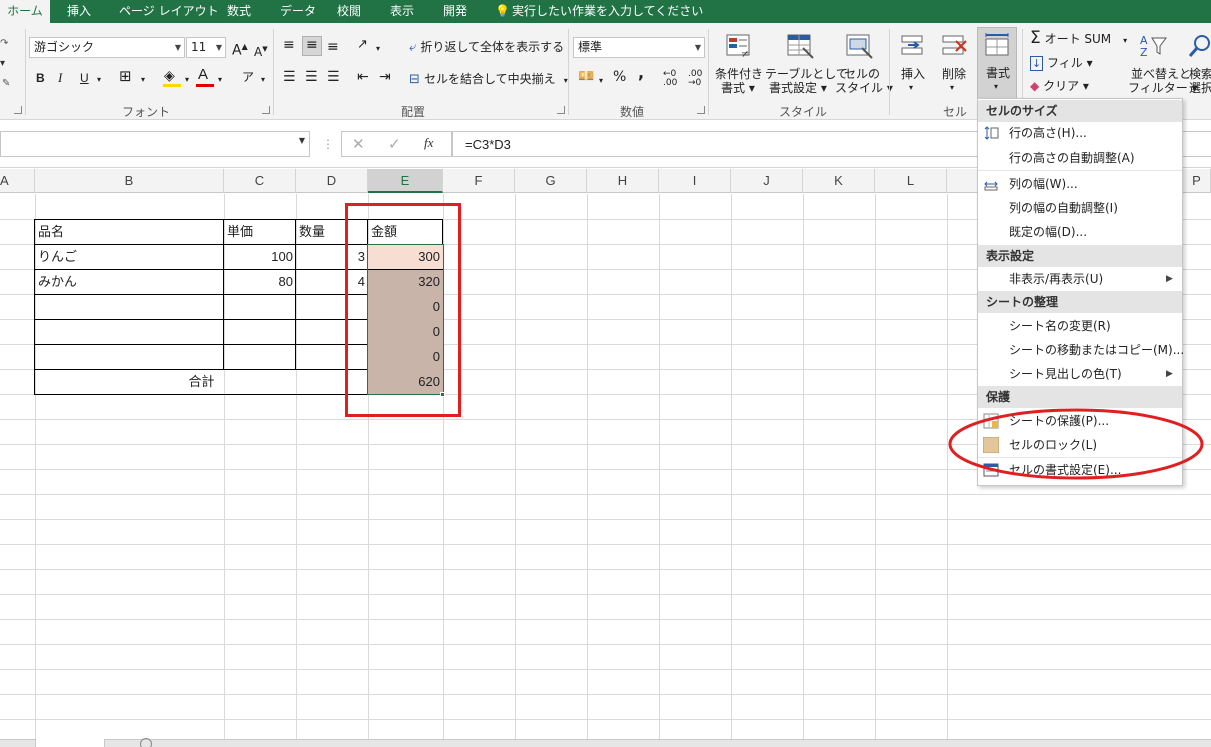  What do you see at coordinates (333, 47) in the screenshot?
I see `align-bottom-icon: ≡` at bounding box center [333, 47].